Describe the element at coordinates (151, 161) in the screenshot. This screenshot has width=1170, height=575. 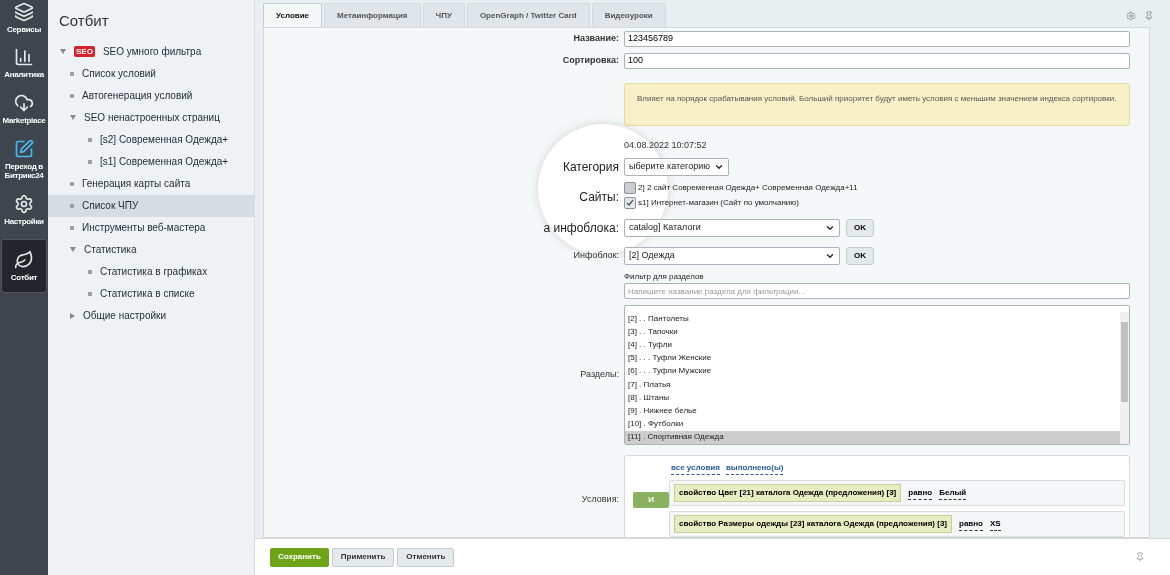
I see `sidebar-item: [s1] Современная Одежда+` at that location.